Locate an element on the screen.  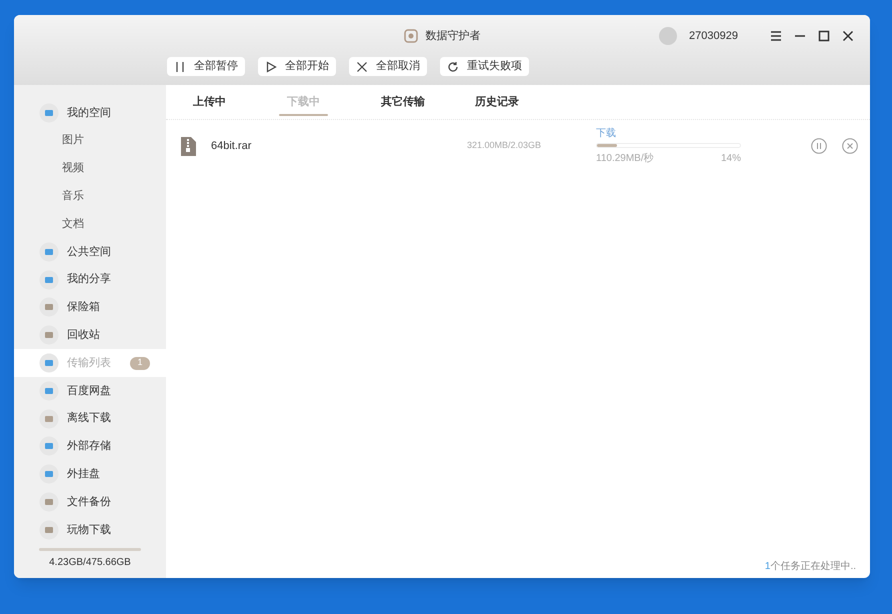
file-size: 321.00MB/2.03GB is located at coordinates (503, 145).